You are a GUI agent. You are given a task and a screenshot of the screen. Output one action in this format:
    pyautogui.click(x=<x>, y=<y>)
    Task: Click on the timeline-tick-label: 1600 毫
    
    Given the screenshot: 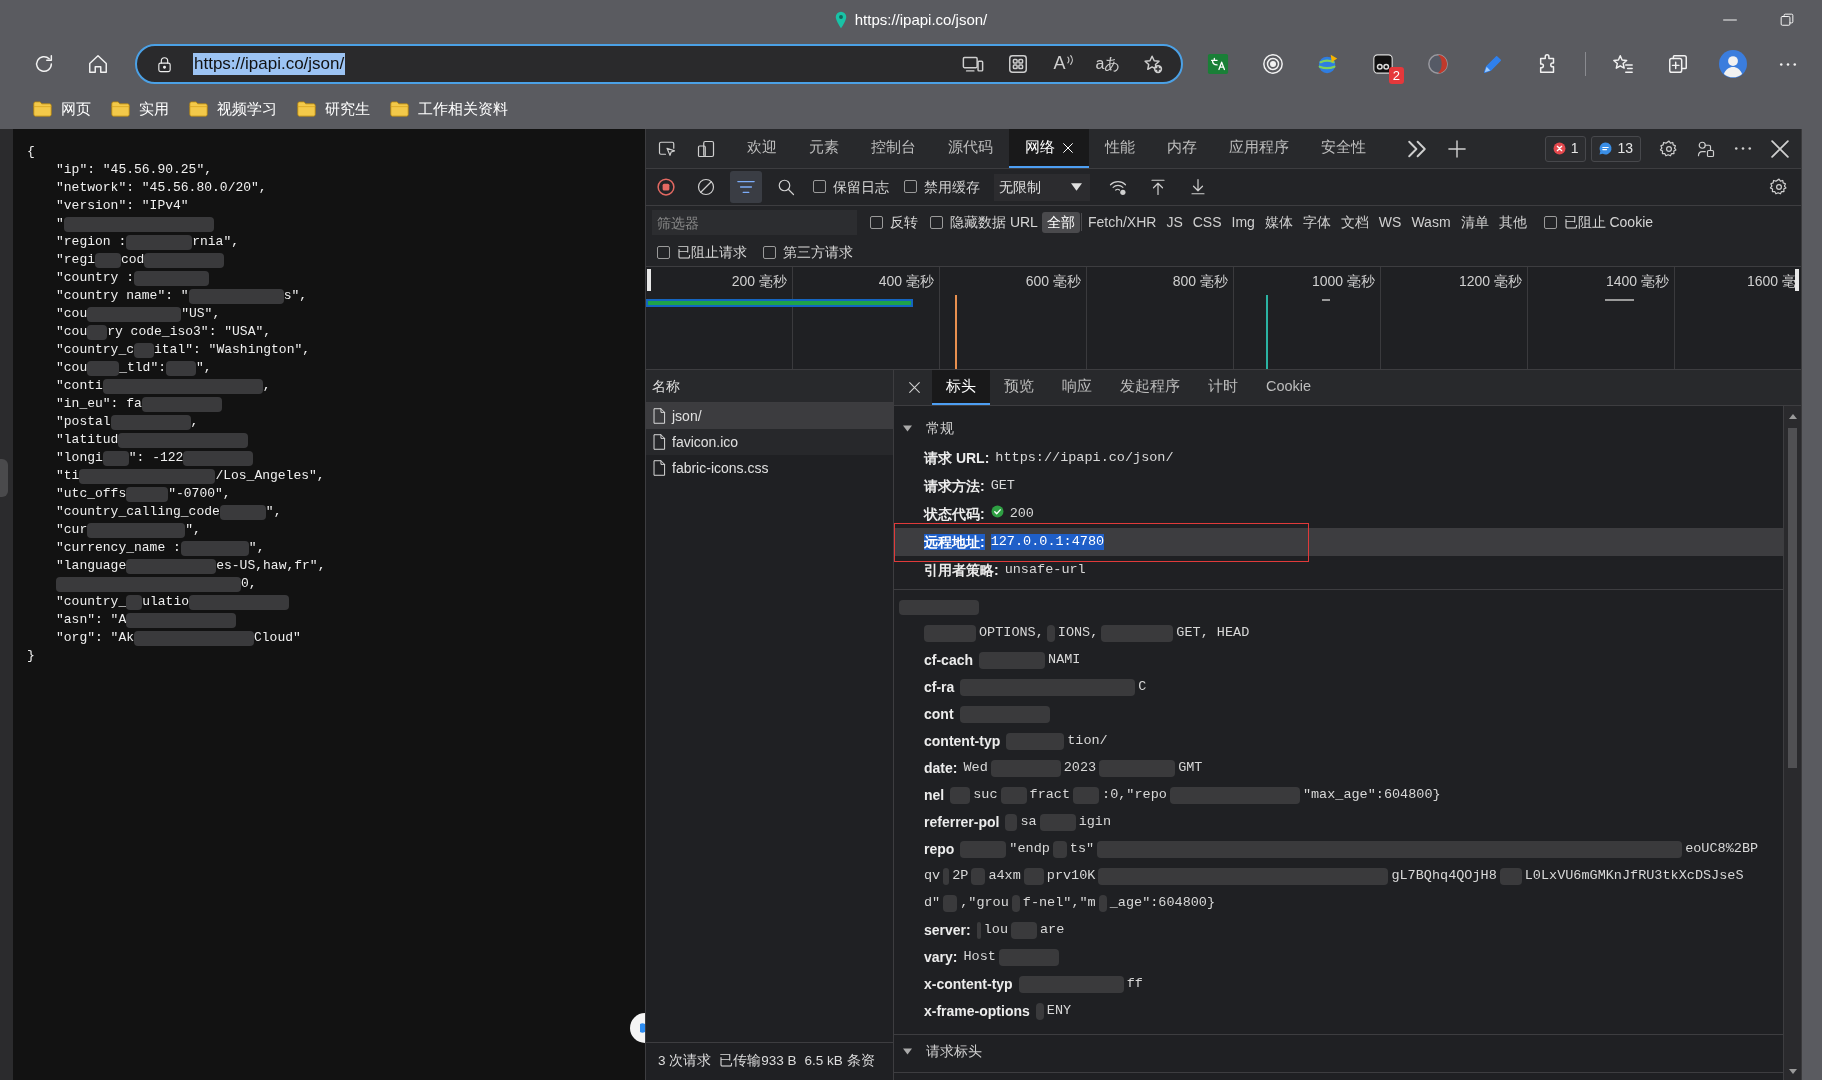 What is the action you would take?
    pyautogui.click(x=1771, y=281)
    